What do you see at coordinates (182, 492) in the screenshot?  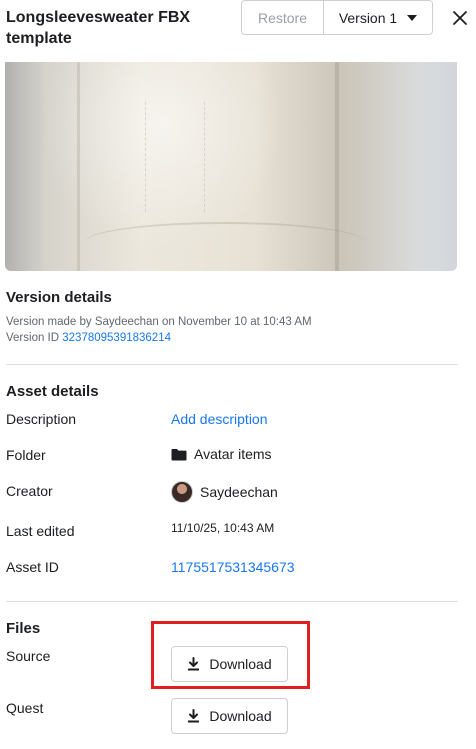 I see `avatar` at bounding box center [182, 492].